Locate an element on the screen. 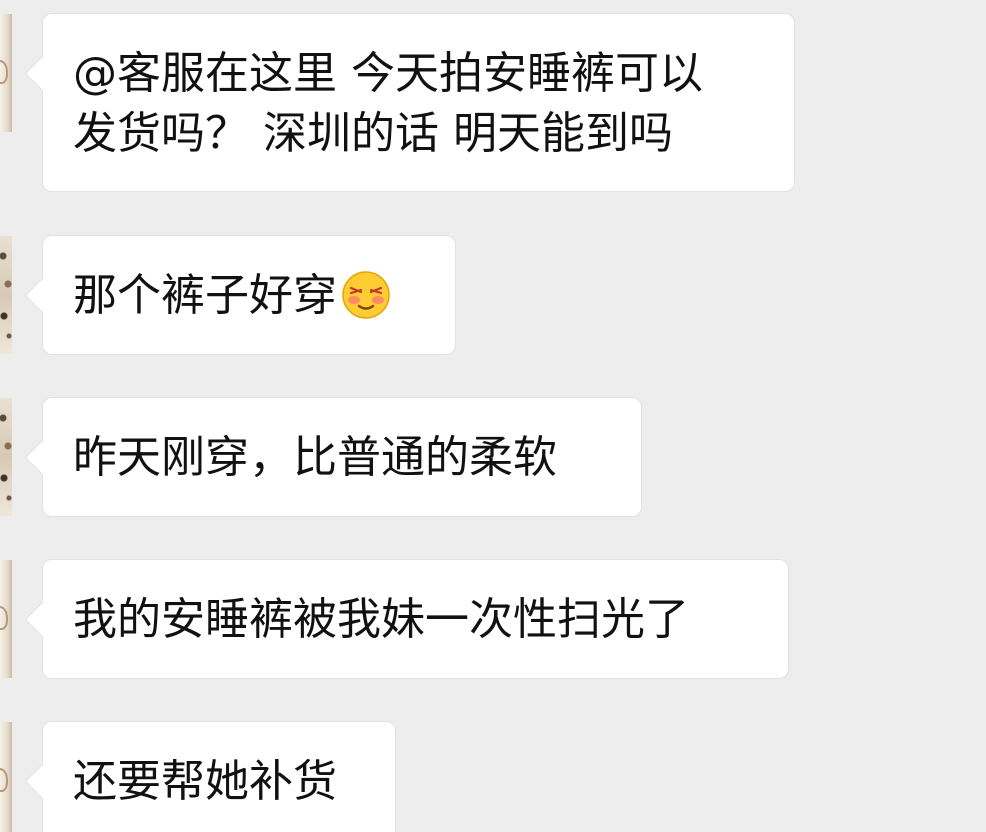 The image size is (986, 832). message-bubble: 还要帮她补货 is located at coordinates (219, 776).